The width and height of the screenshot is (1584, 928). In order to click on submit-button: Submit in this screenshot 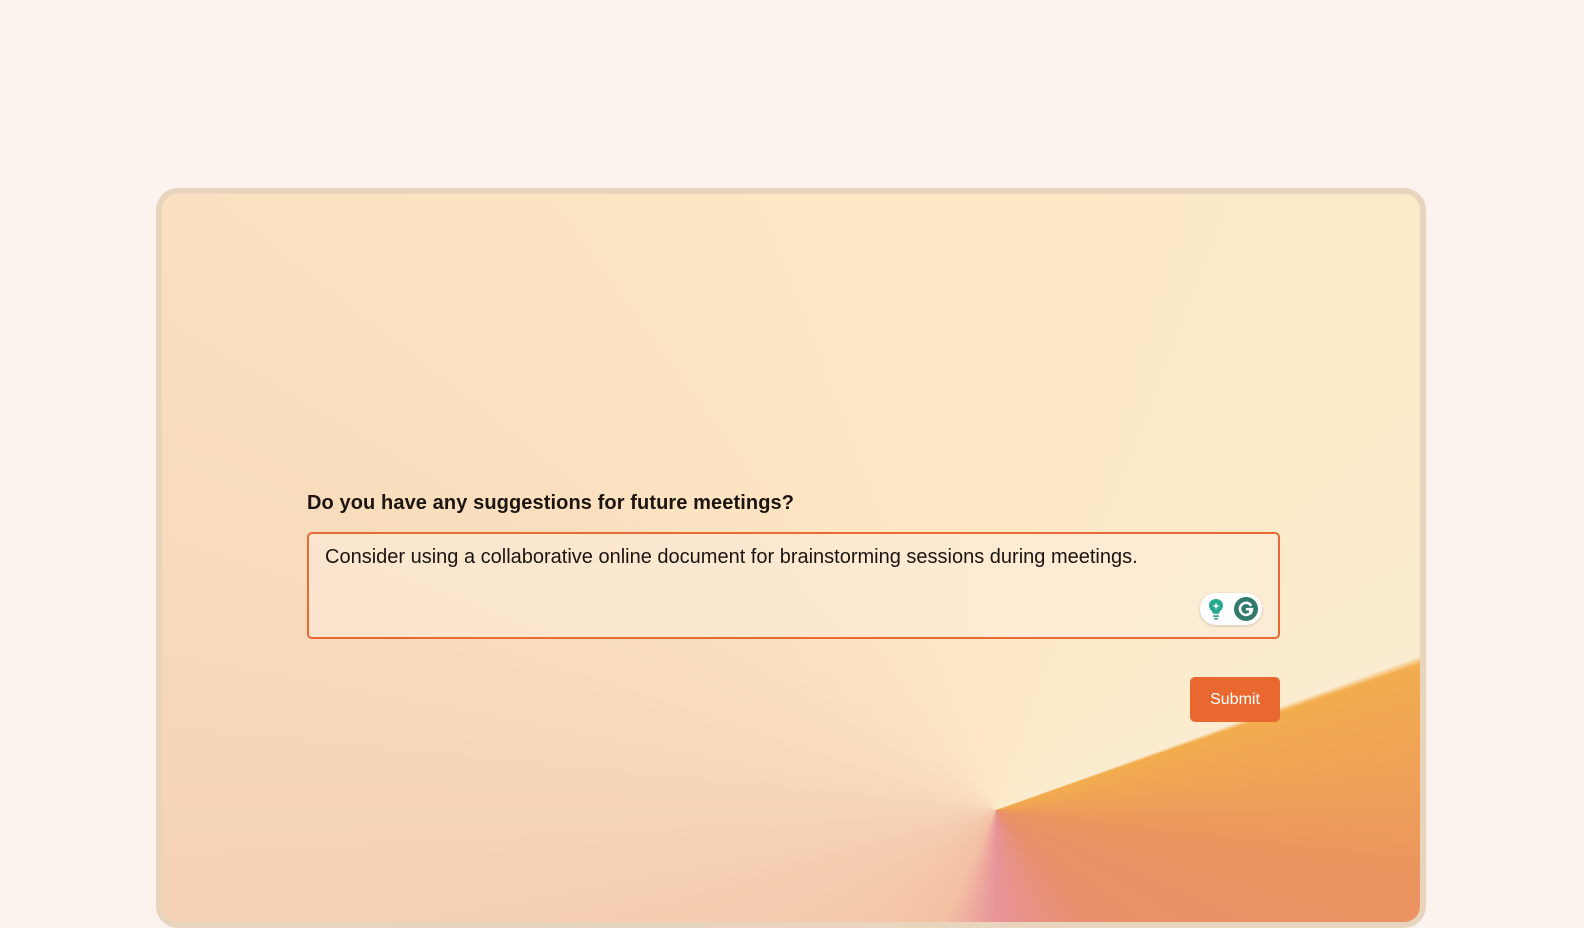, I will do `click(1235, 699)`.